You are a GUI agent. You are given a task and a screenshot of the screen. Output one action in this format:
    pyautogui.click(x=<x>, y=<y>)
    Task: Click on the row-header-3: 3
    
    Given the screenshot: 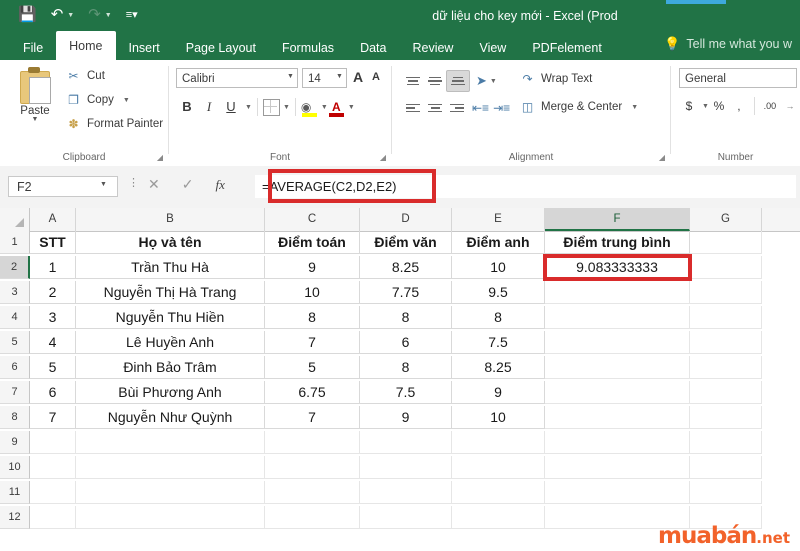 What is the action you would take?
    pyautogui.click(x=15, y=292)
    